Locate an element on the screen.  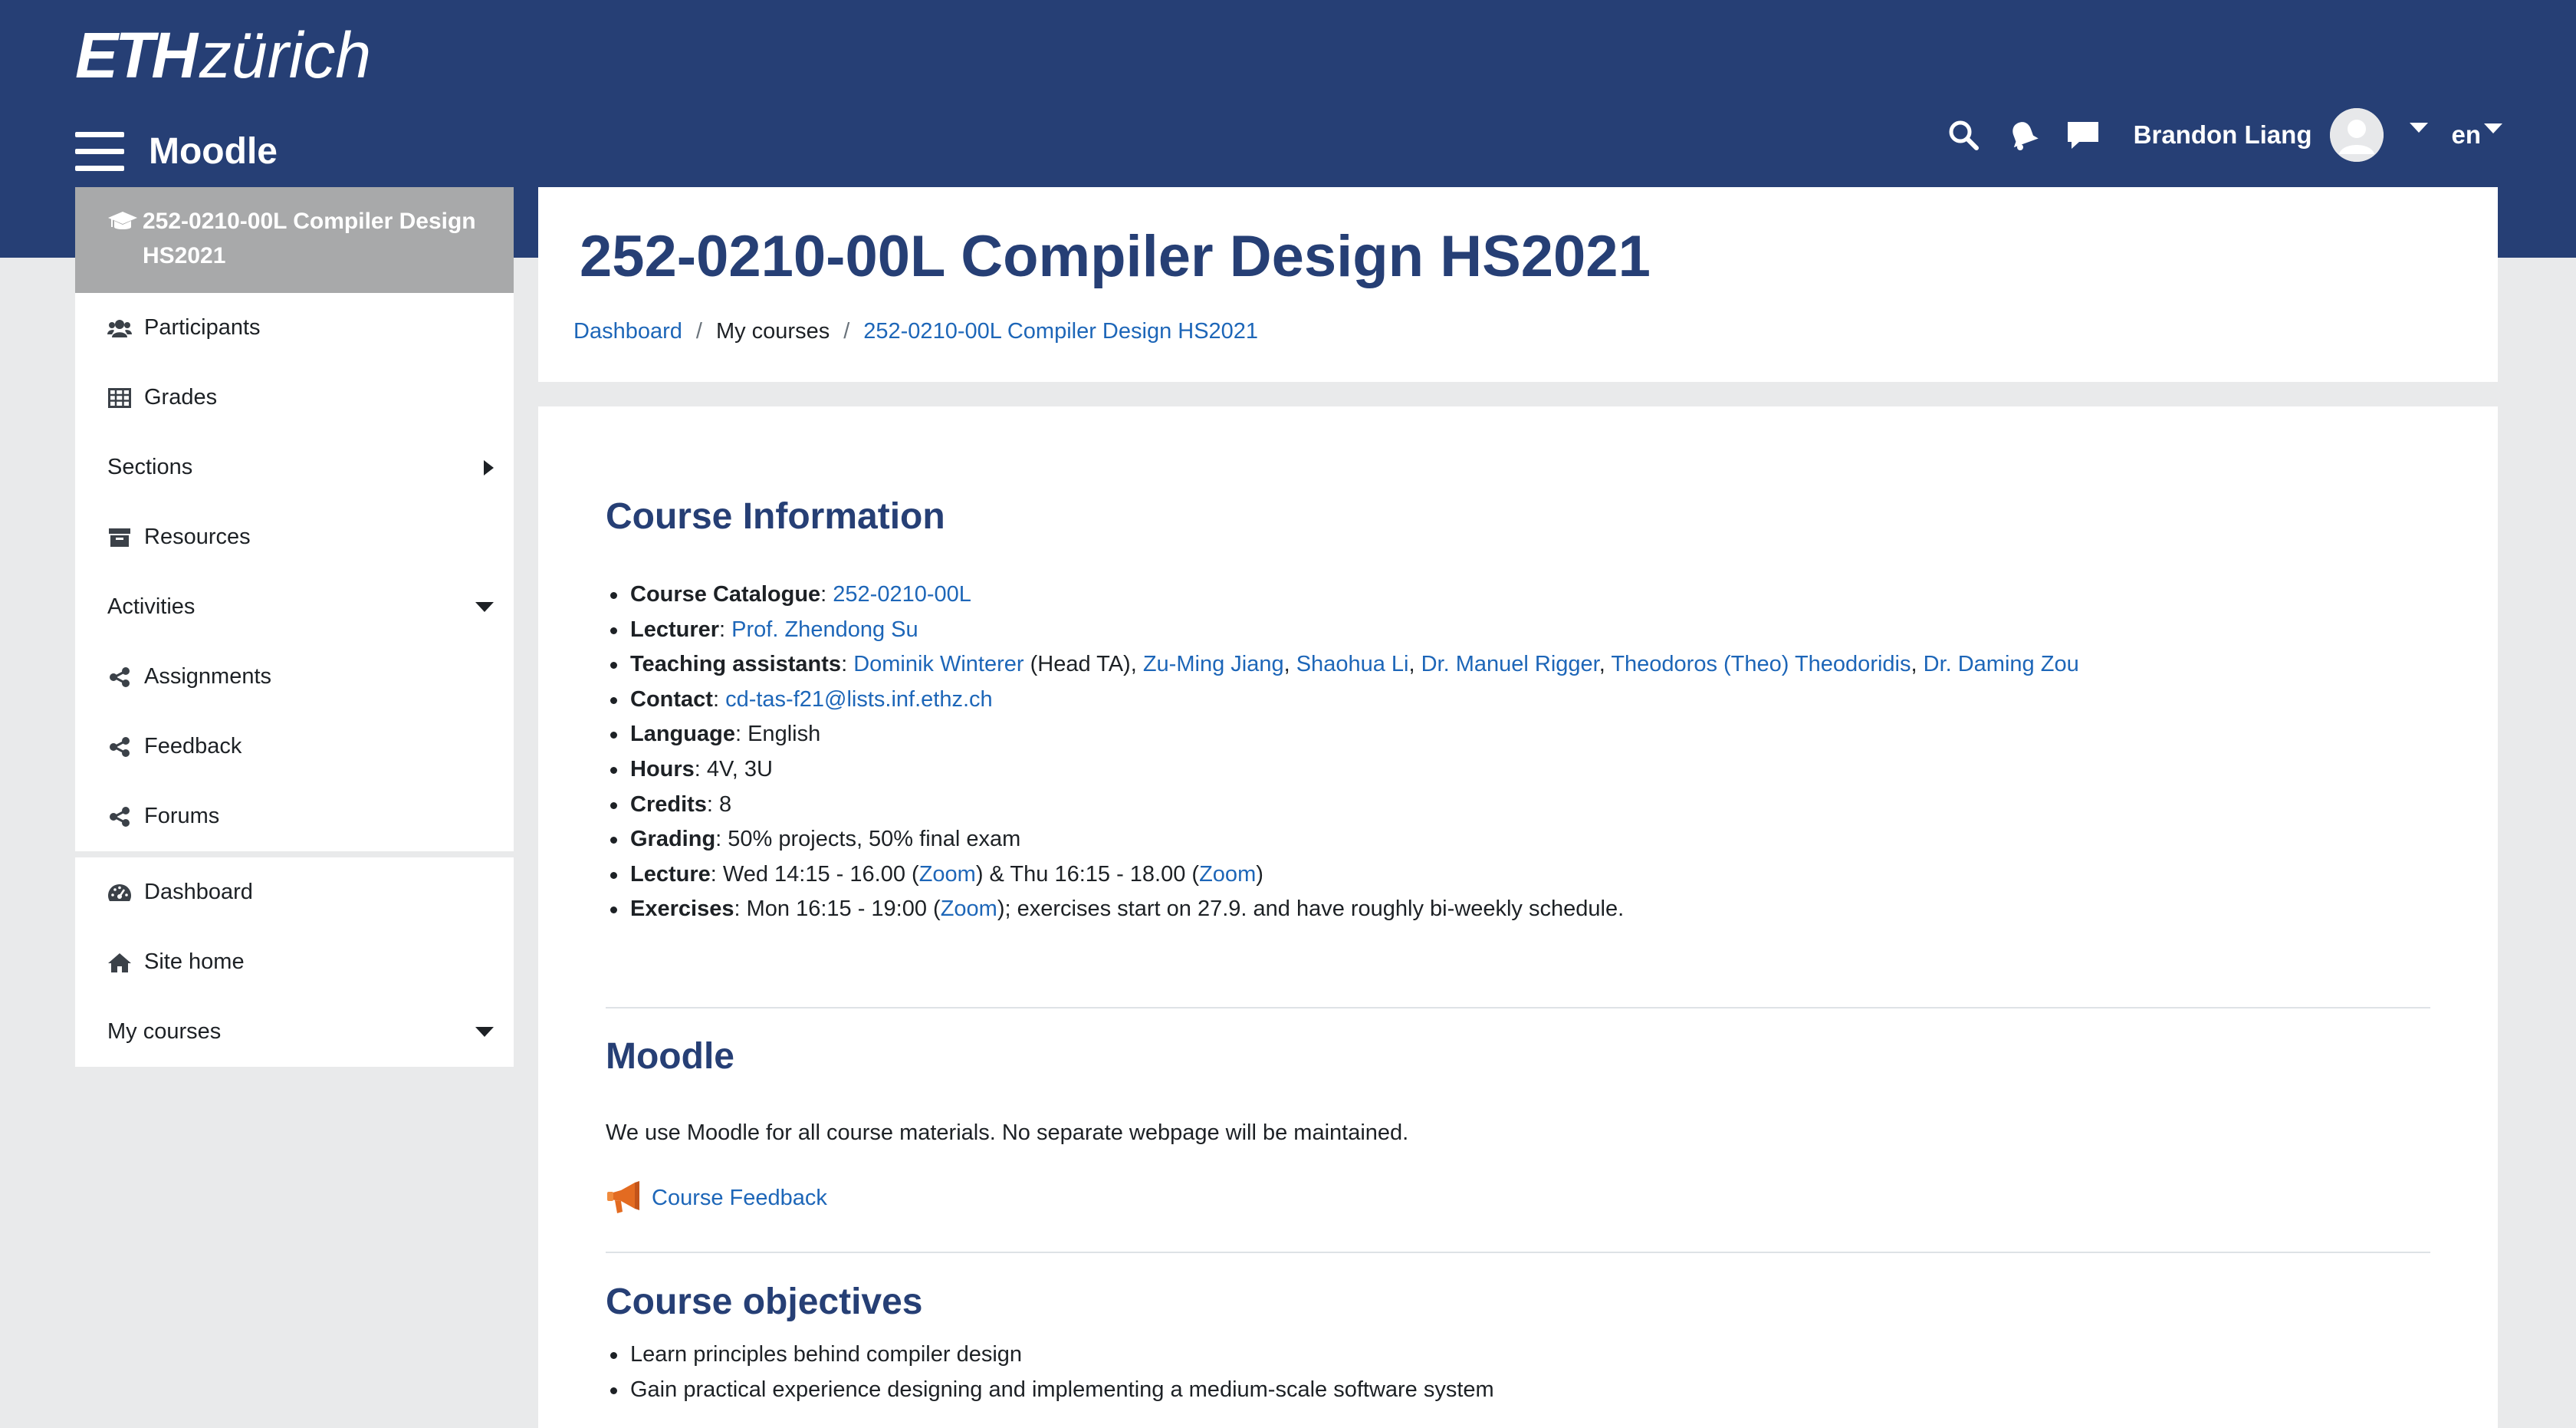
sidebar-item-forums: Forums is located at coordinates (294, 816).